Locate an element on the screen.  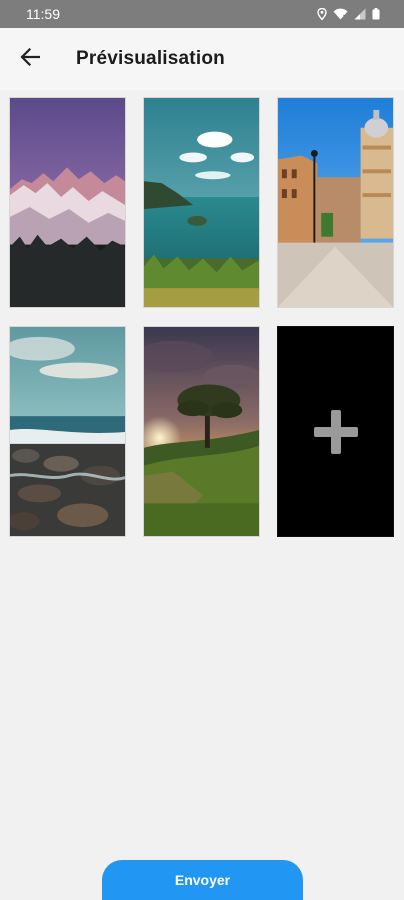
page-title: Prévisualisation is located at coordinates (150, 58).